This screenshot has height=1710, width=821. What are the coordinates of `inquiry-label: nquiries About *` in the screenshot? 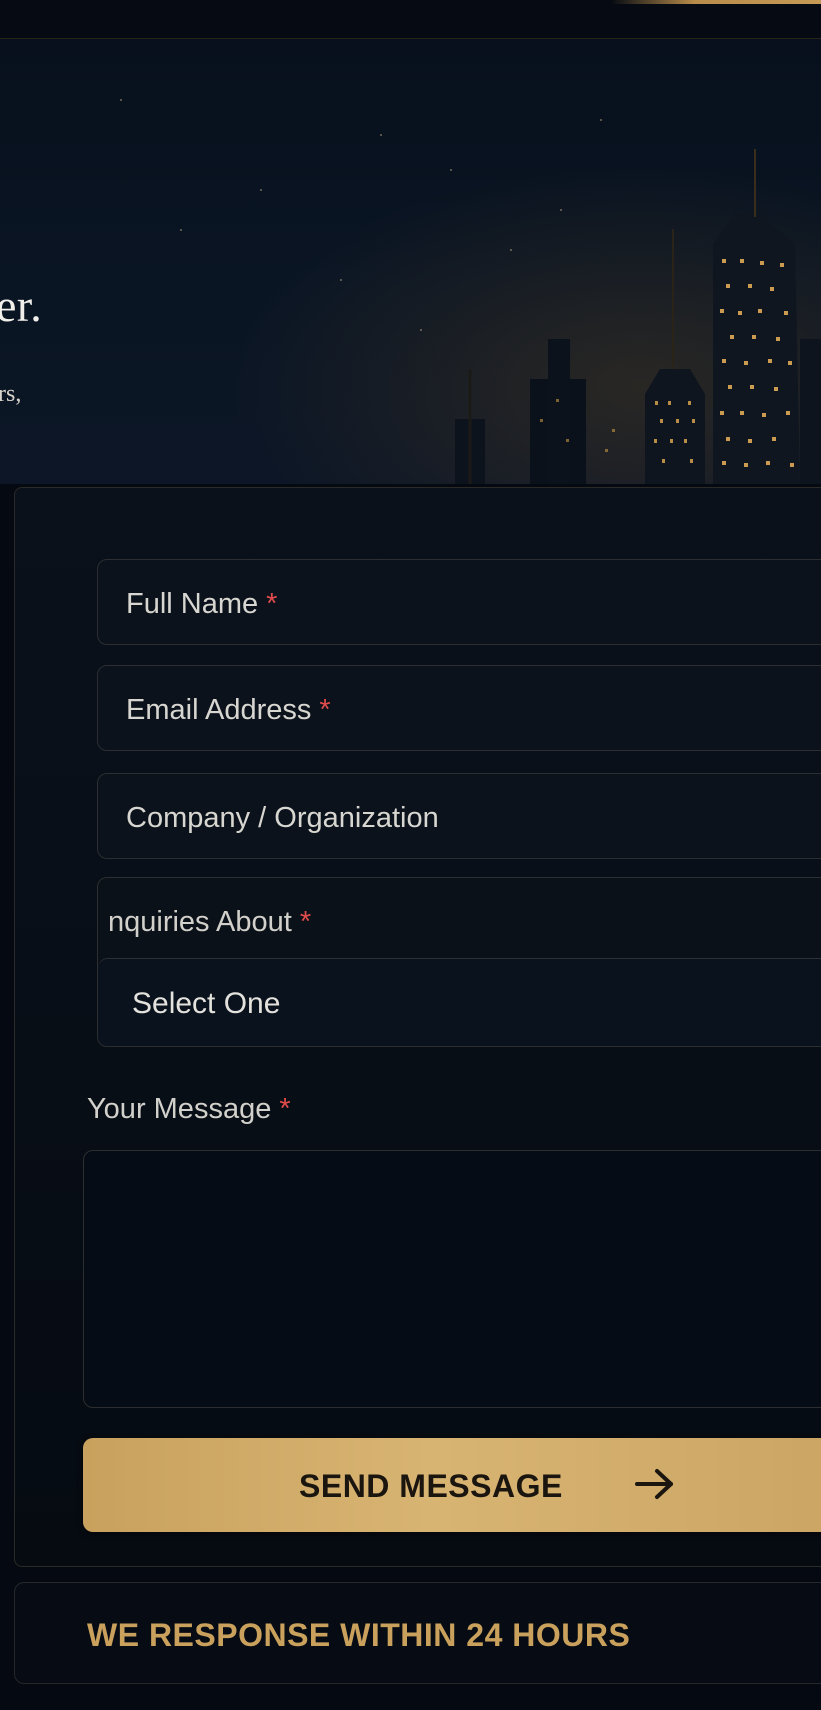 It's located at (210, 922).